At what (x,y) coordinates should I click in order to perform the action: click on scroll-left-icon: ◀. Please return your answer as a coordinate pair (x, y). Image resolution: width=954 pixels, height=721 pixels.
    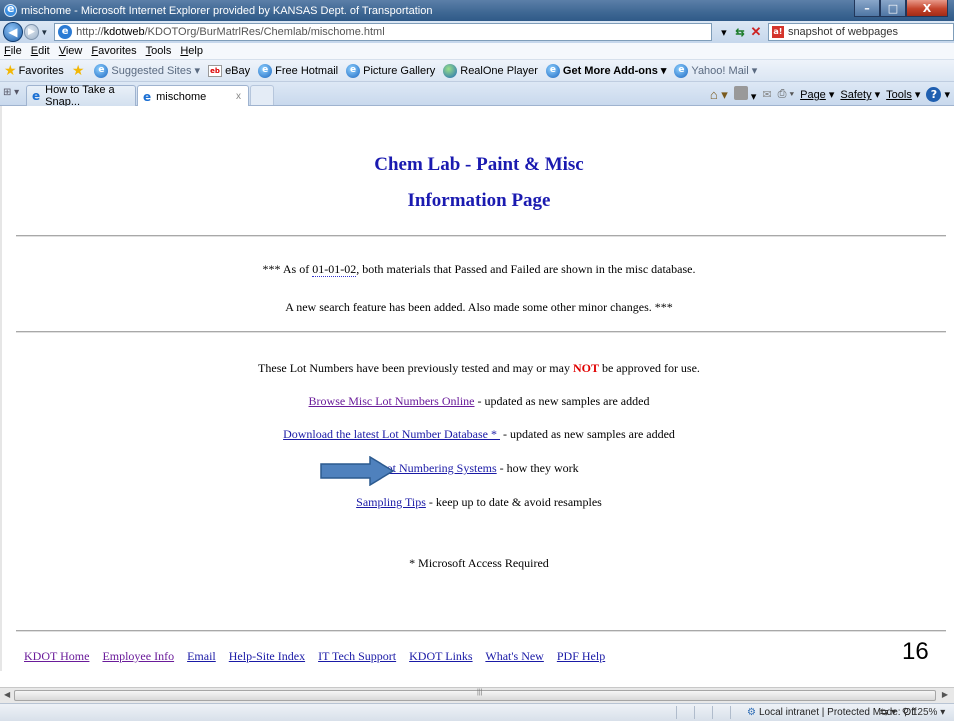
    Looking at the image, I should click on (7, 694).